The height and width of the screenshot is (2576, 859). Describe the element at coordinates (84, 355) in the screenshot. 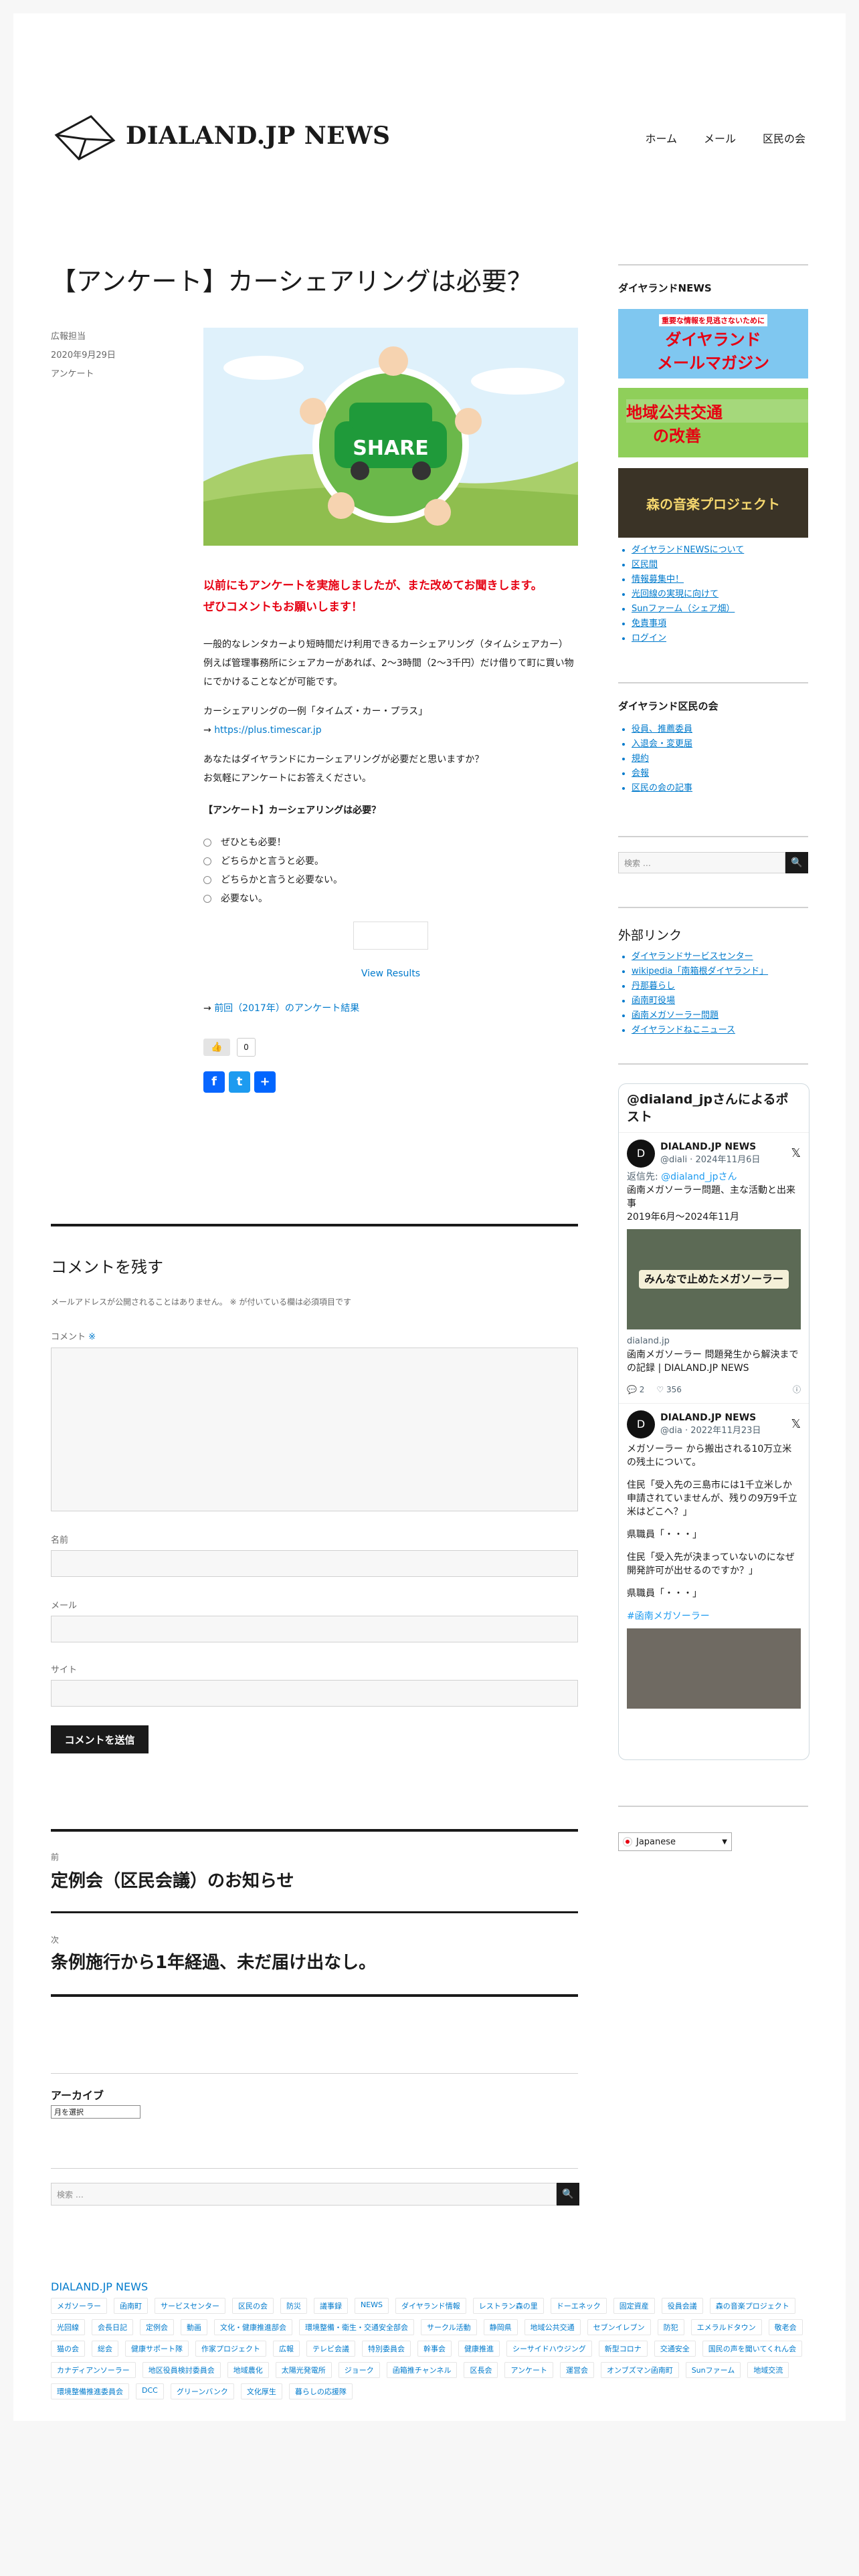

I see `date-link: 2020年9月29日` at that location.